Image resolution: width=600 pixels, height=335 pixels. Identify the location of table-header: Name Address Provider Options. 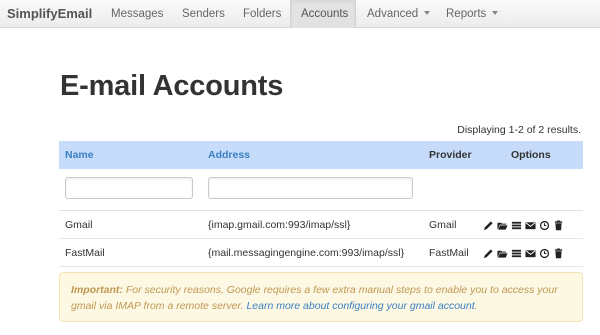
(321, 155).